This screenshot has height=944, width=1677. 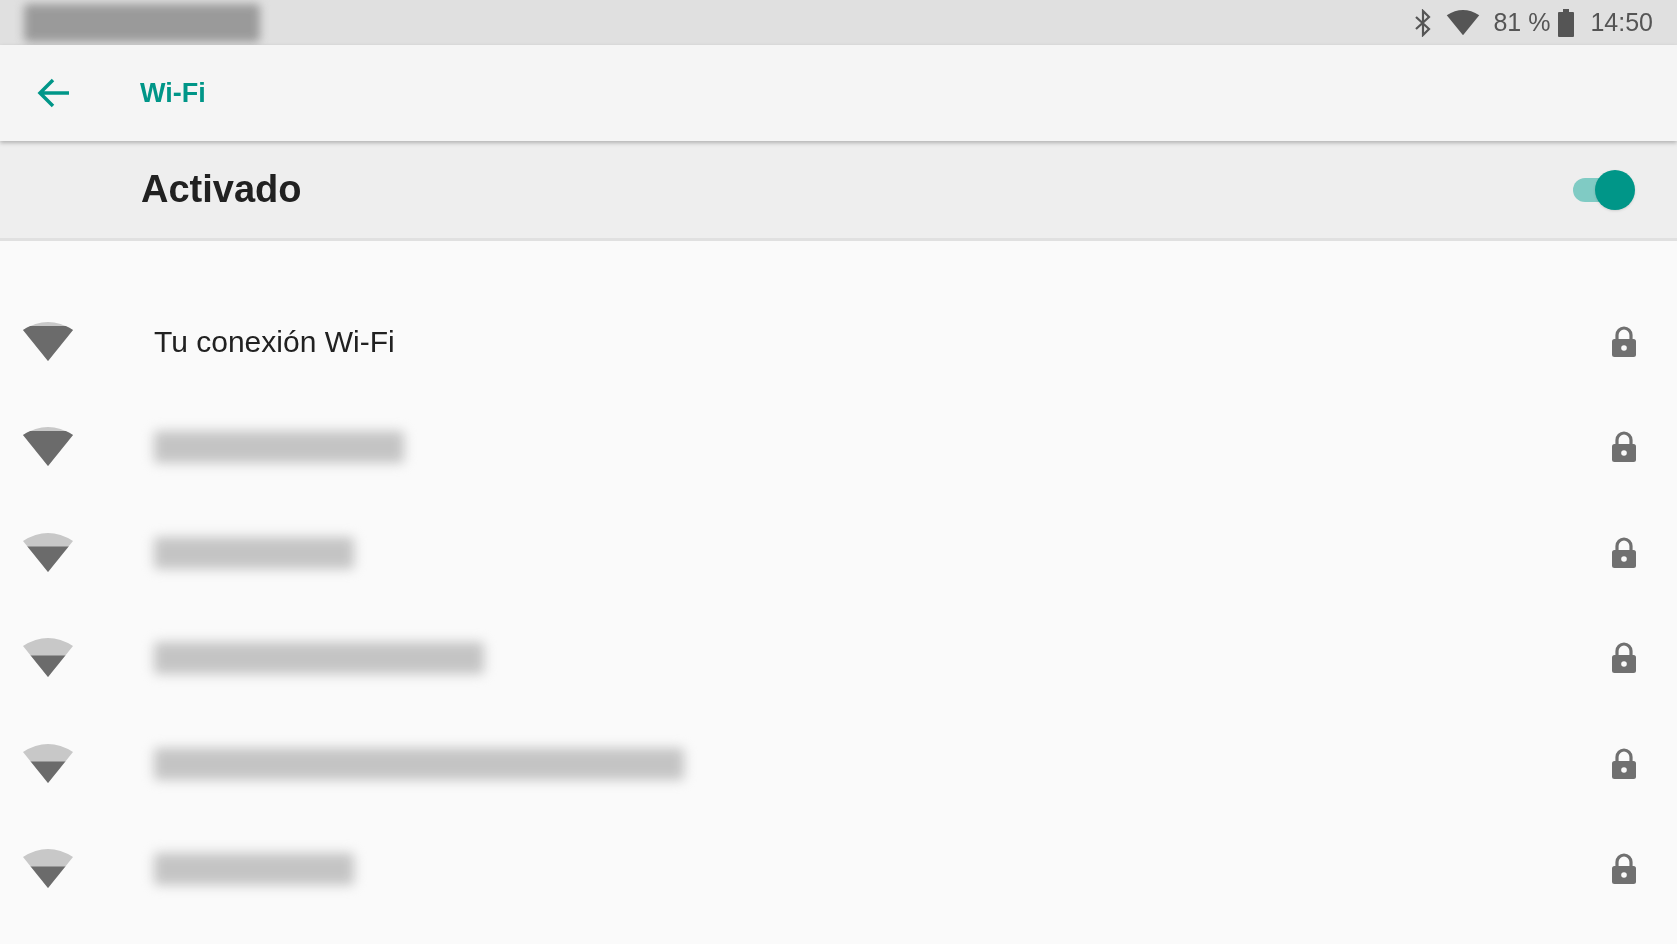 I want to click on battery-icon, so click(x=1566, y=22).